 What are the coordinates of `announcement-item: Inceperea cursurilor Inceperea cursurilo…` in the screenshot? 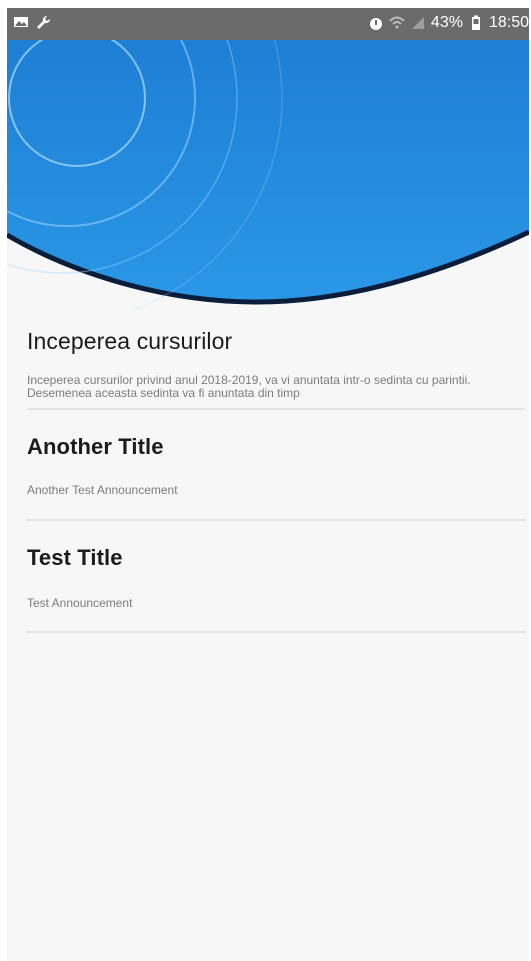 It's located at (276, 360).